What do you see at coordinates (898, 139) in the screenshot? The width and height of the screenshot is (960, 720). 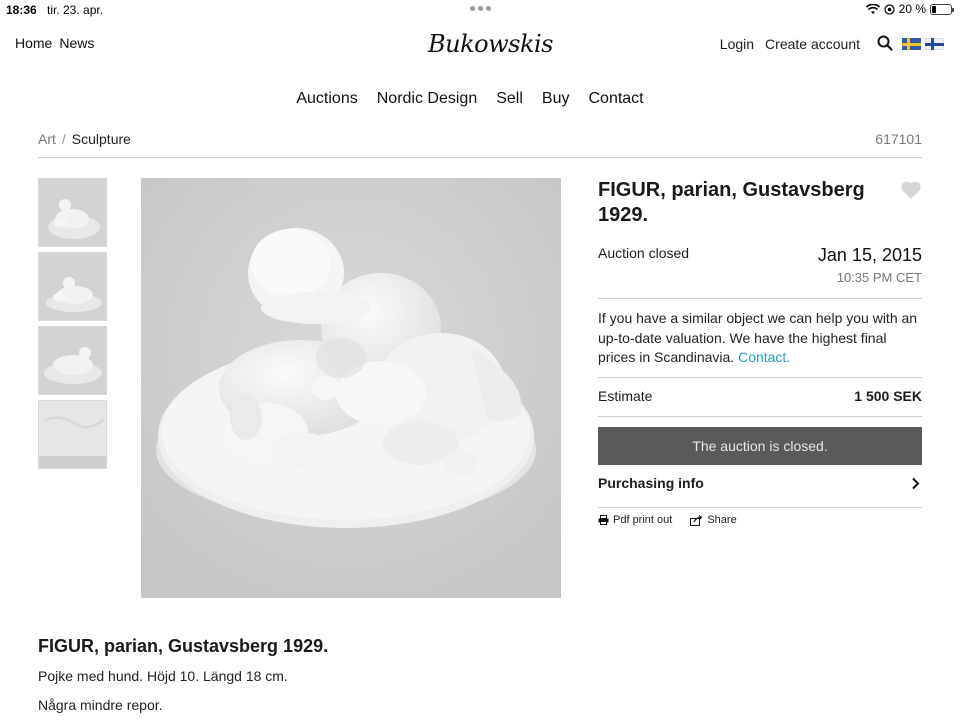 I see `lot-number: 617101` at bounding box center [898, 139].